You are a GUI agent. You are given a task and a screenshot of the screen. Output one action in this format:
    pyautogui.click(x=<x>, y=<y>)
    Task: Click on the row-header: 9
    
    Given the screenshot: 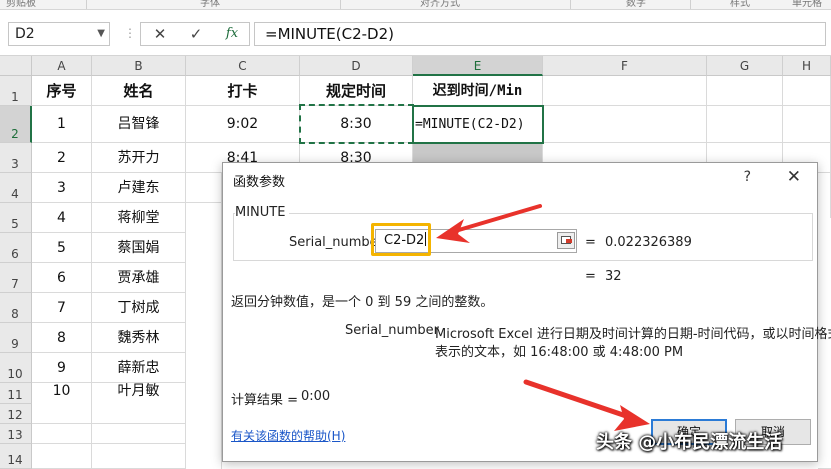 What is the action you would take?
    pyautogui.click(x=16, y=338)
    